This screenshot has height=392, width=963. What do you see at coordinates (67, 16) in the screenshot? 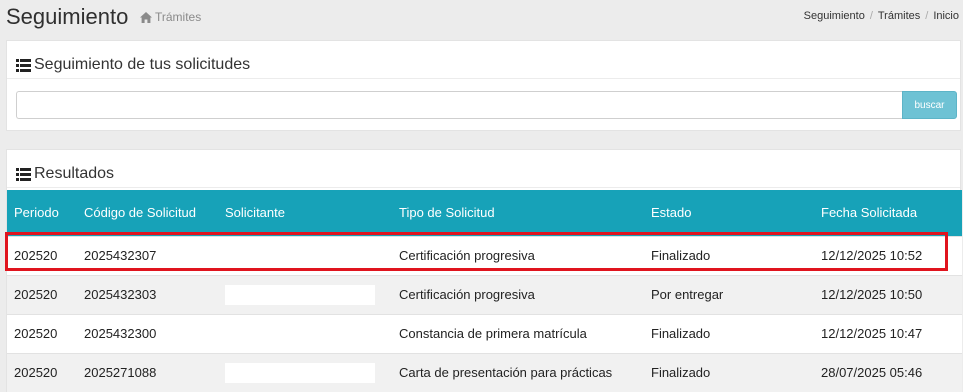
I see `page-title: Seguimiento` at bounding box center [67, 16].